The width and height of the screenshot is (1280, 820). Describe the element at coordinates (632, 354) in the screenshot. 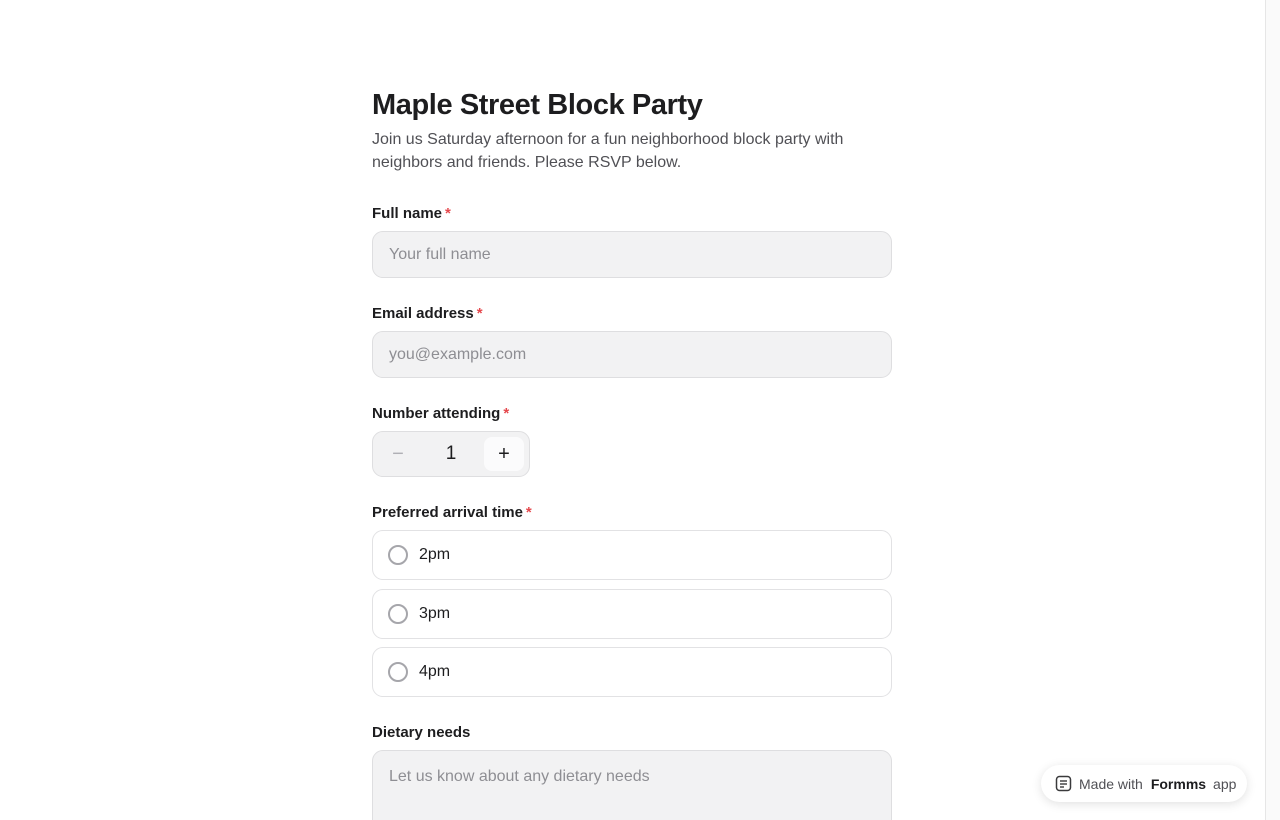

I see `email-input: you@example.com` at that location.